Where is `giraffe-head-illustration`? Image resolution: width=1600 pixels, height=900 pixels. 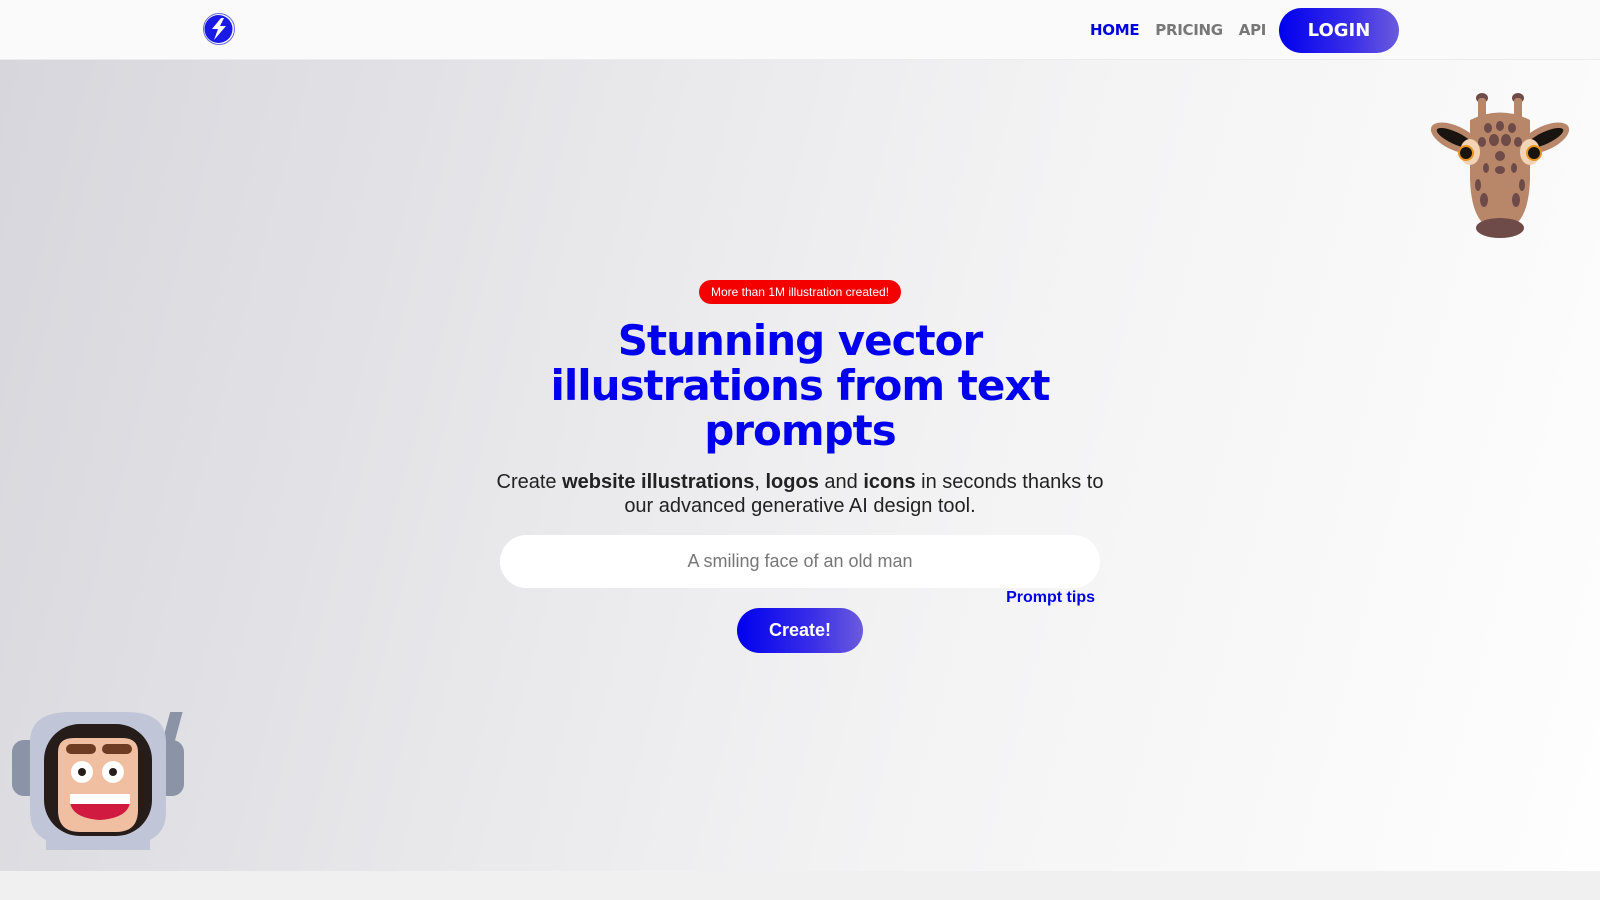
giraffe-head-illustration is located at coordinates (1500, 165).